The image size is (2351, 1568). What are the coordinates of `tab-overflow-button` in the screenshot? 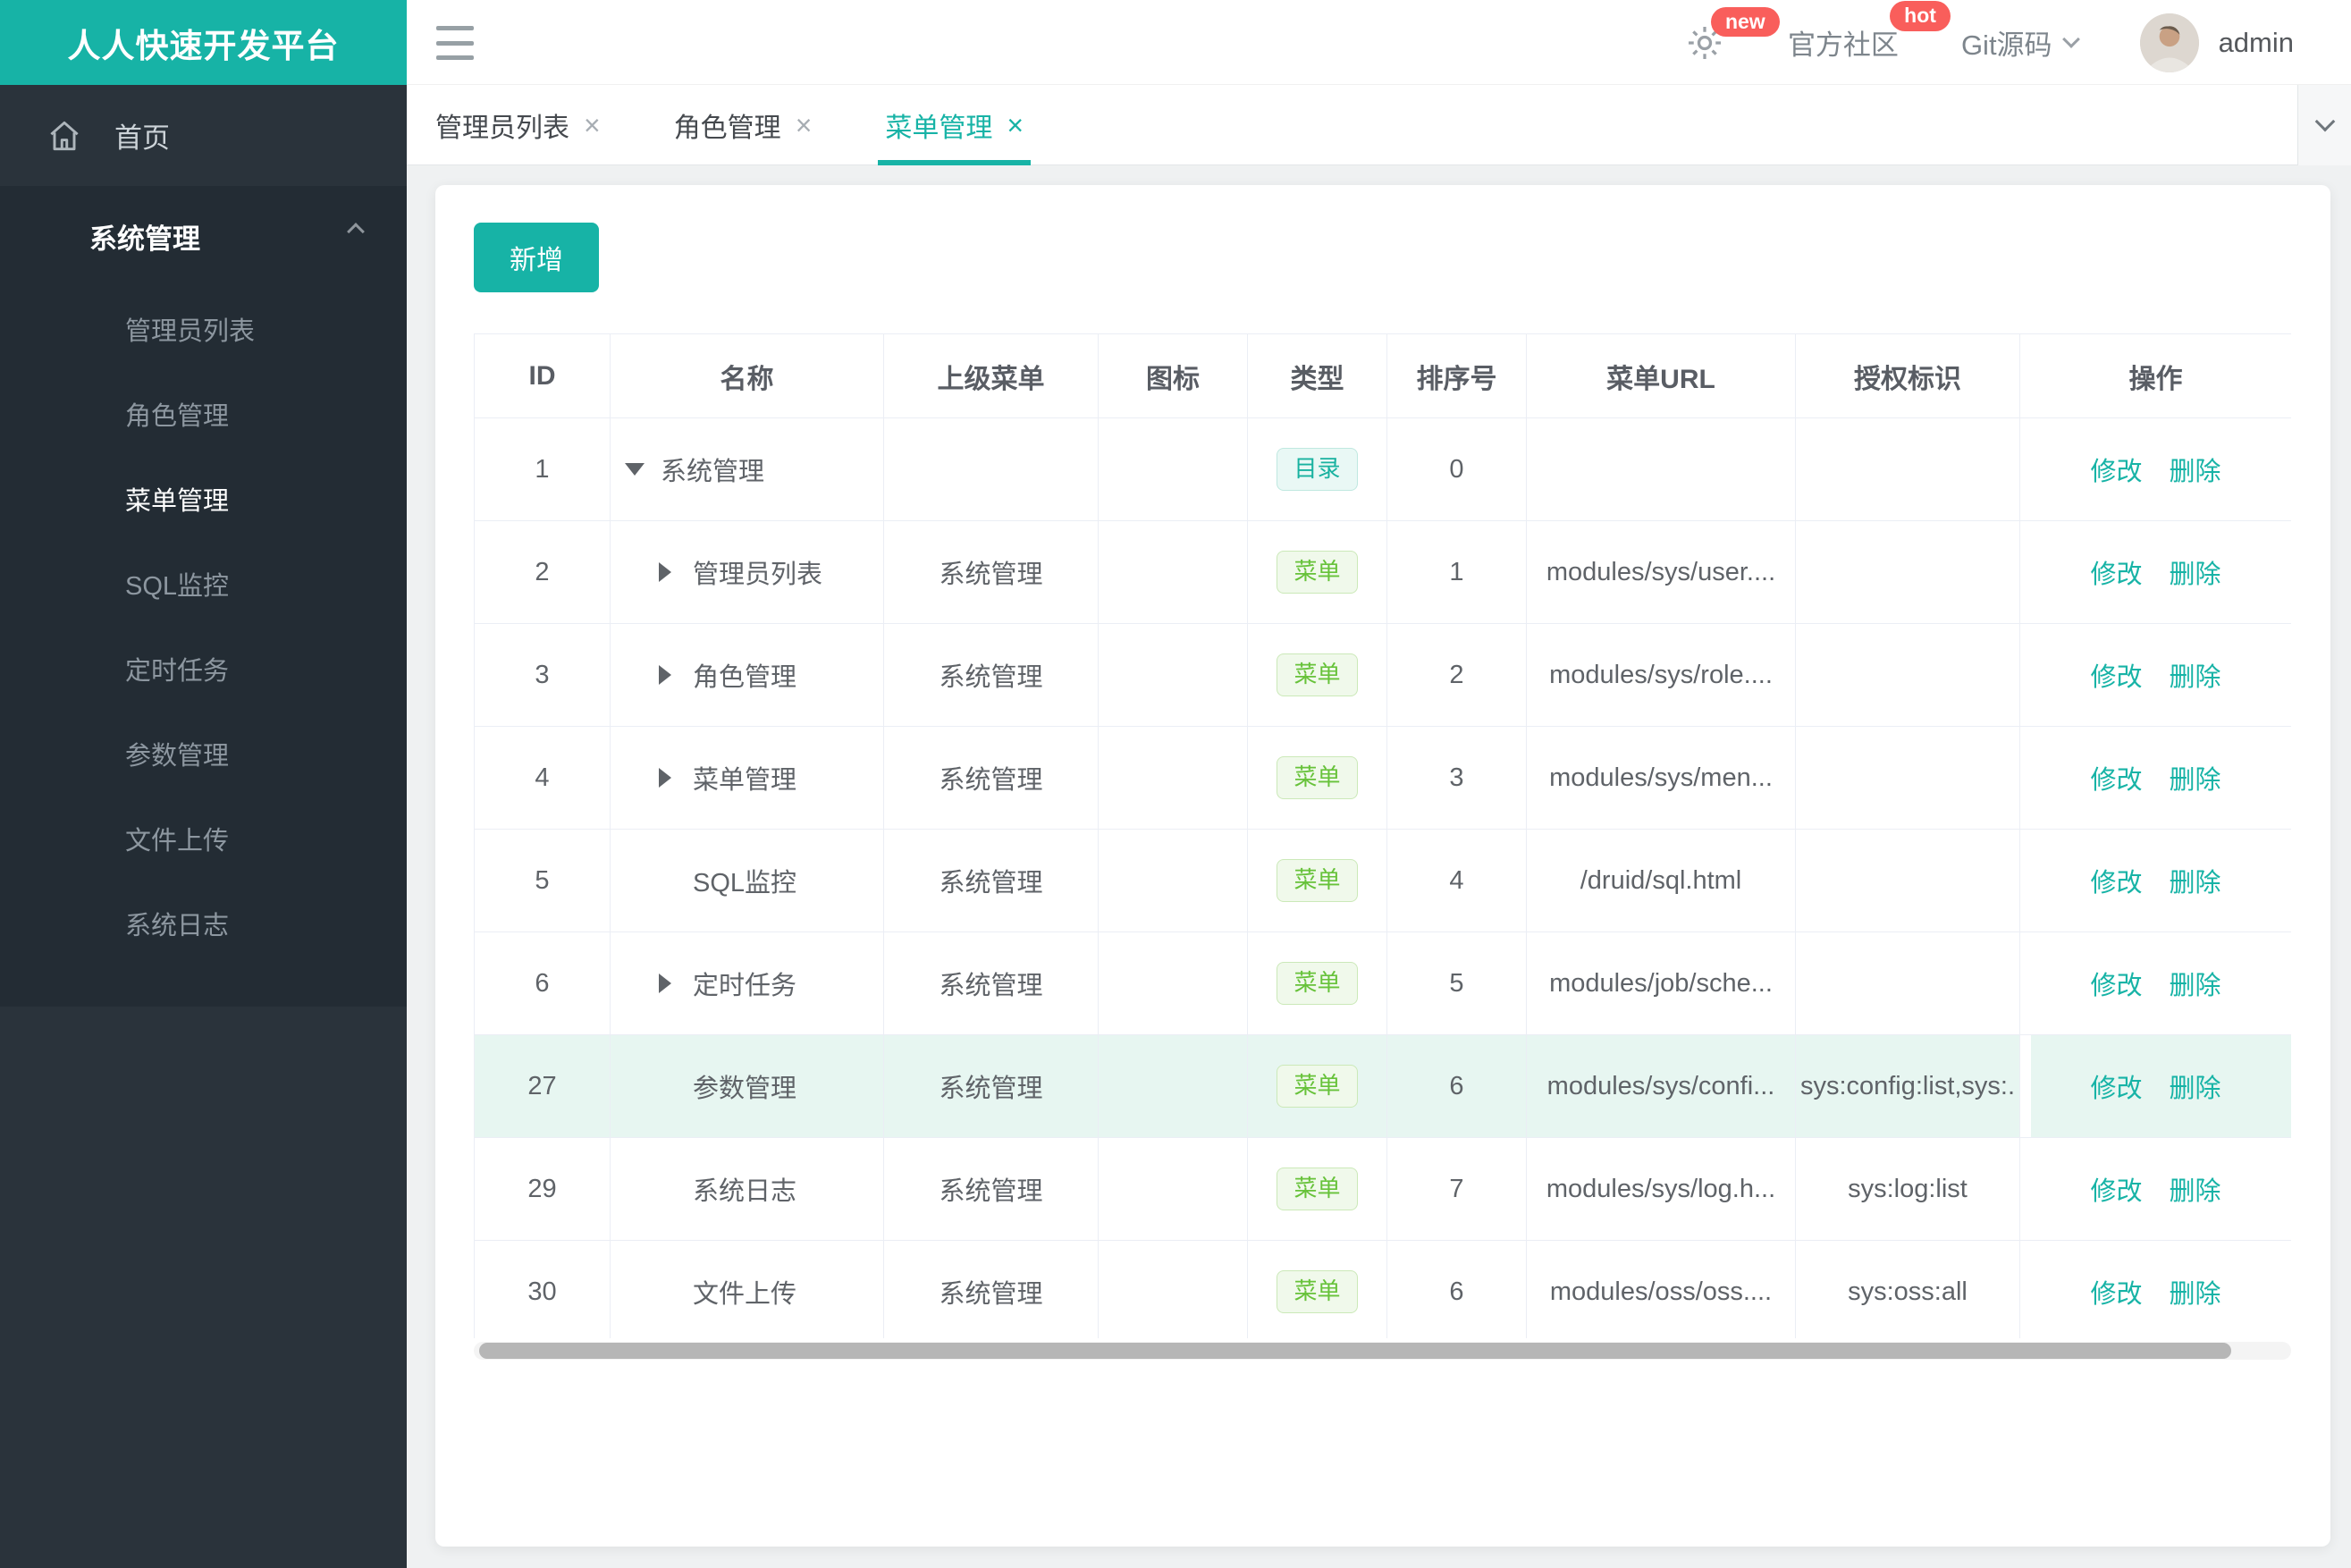 It's located at (2324, 125).